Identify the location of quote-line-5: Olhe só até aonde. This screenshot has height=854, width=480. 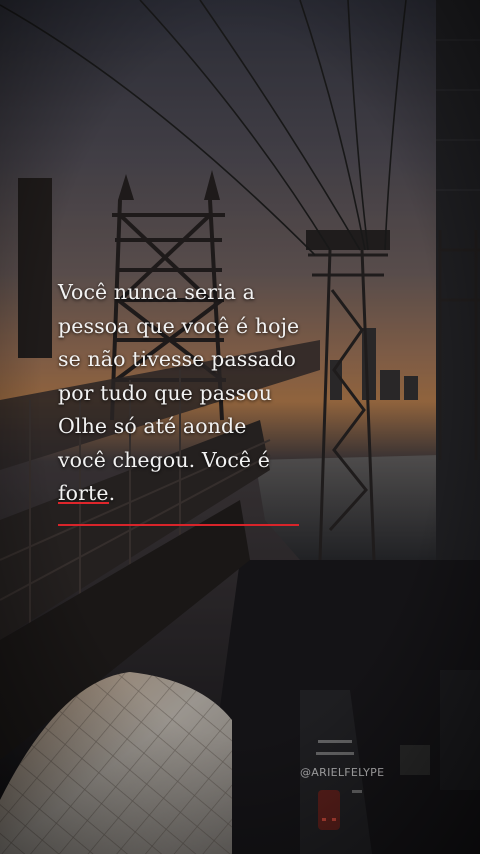
(152, 426).